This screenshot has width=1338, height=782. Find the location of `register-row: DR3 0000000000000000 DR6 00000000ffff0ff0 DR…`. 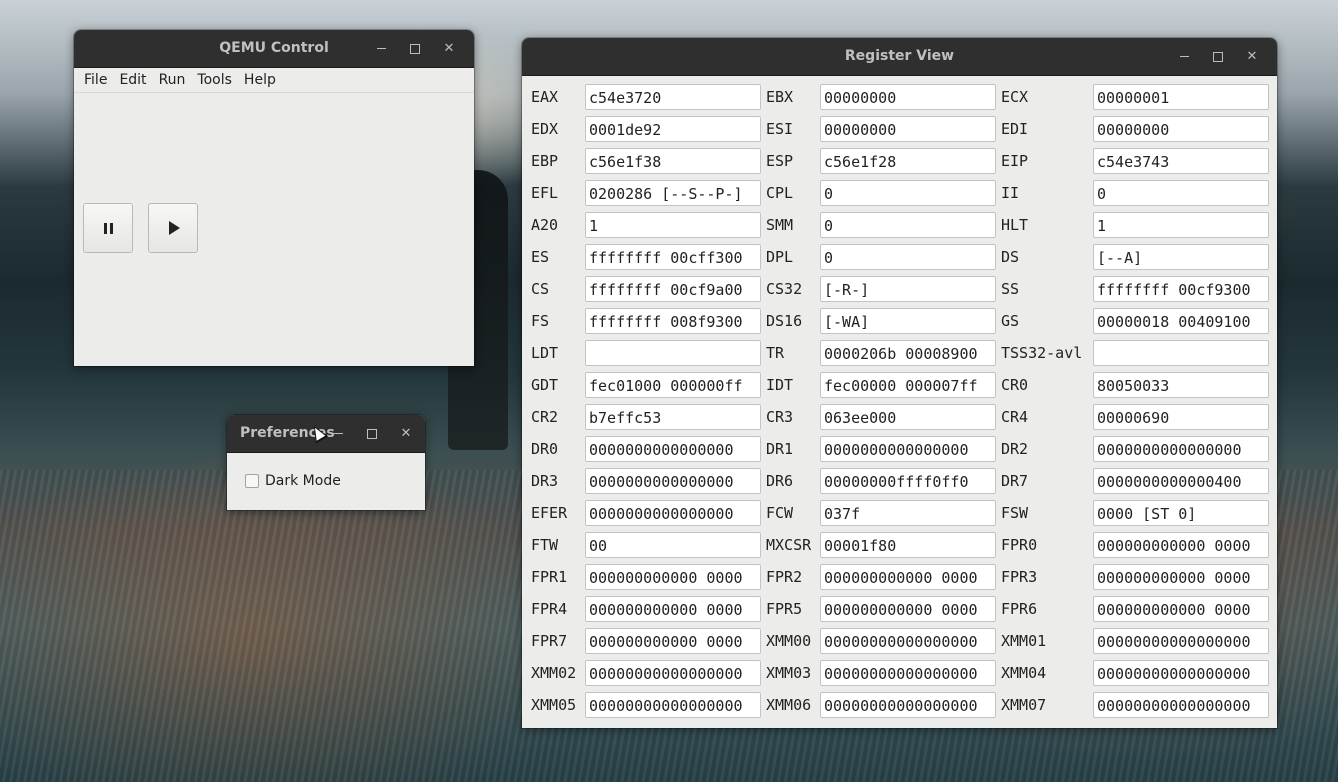

register-row: DR3 0000000000000000 DR6 00000000ffff0ff0 DR… is located at coordinates (901, 483).